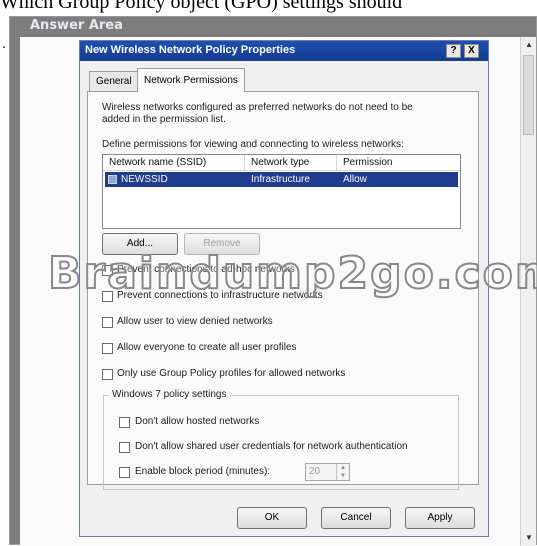 The height and width of the screenshot is (546, 537). What do you see at coordinates (144, 179) in the screenshot?
I see `row-ssid: NEWSSID` at bounding box center [144, 179].